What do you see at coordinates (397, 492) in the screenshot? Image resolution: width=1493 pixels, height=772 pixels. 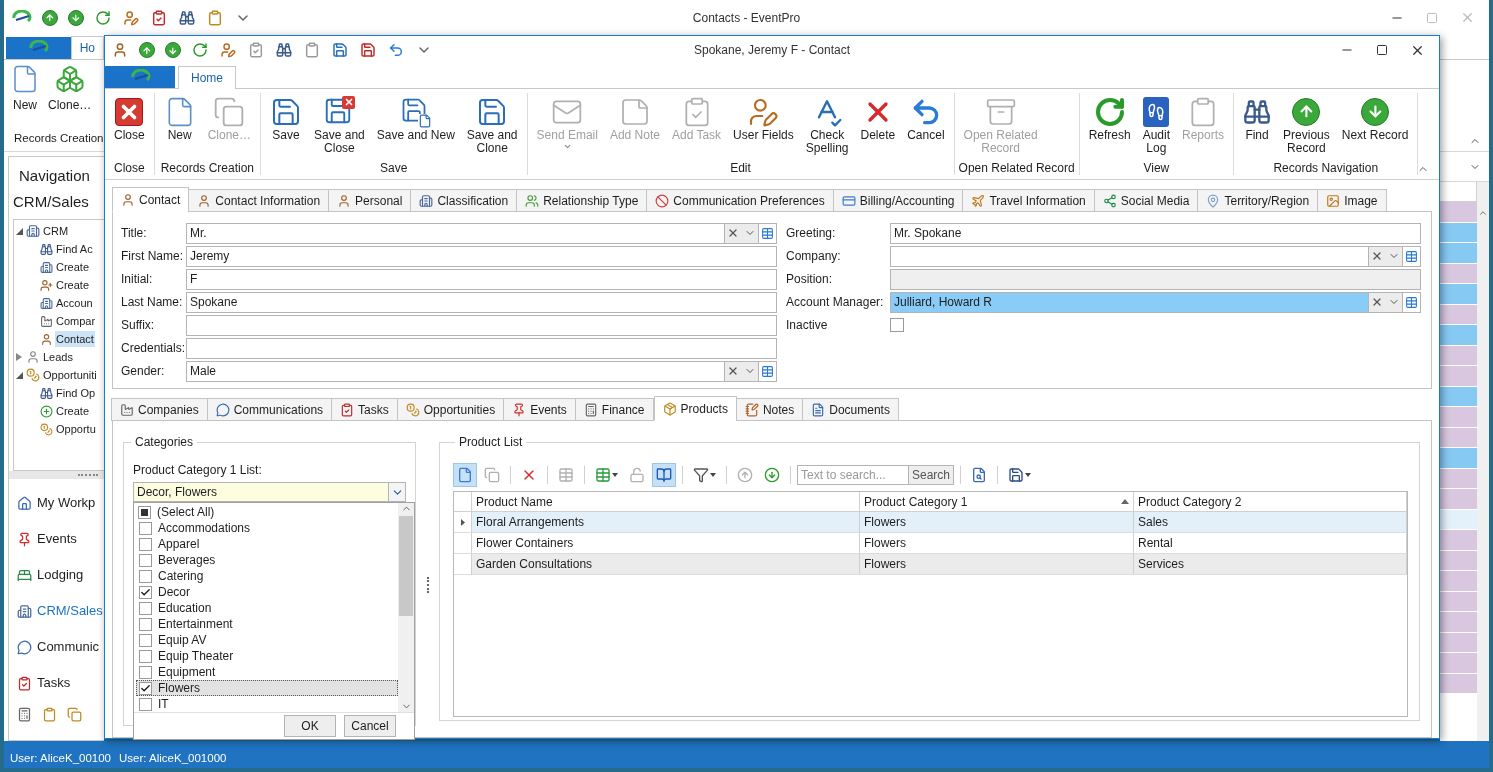 I see `dropdown-button` at bounding box center [397, 492].